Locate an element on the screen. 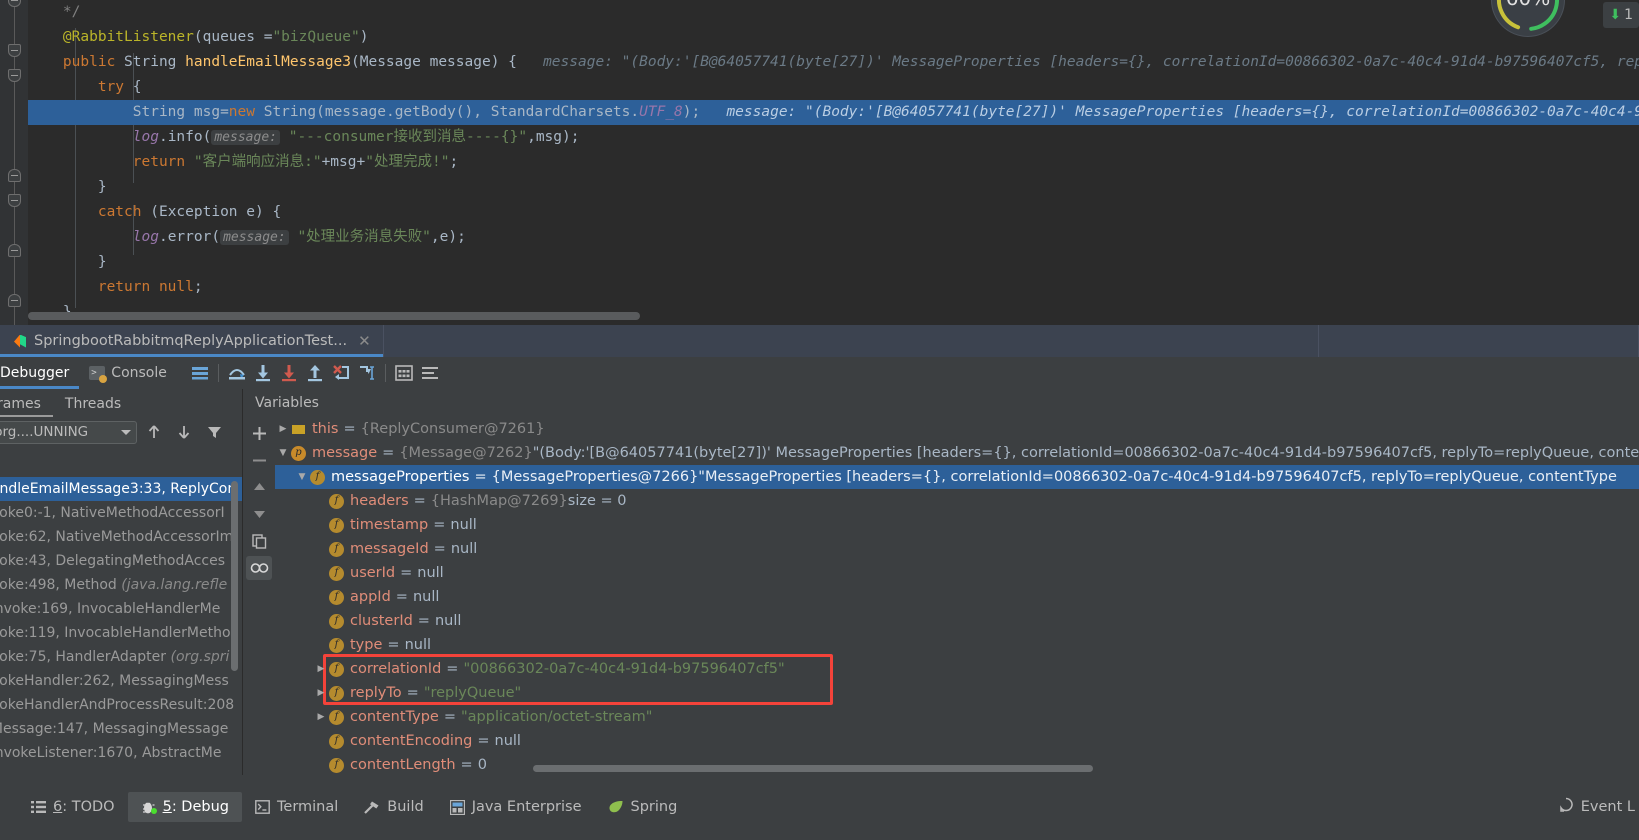 This screenshot has height=840, width=1639. down-icon is located at coordinates (259, 514).